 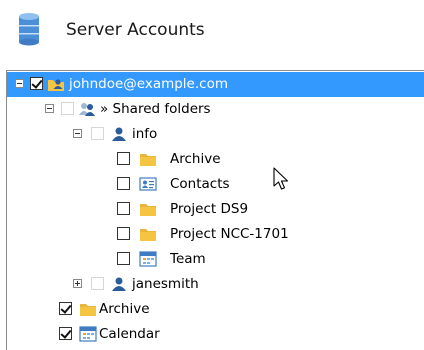 I want to click on shared-folders-checkbox, so click(x=67, y=108).